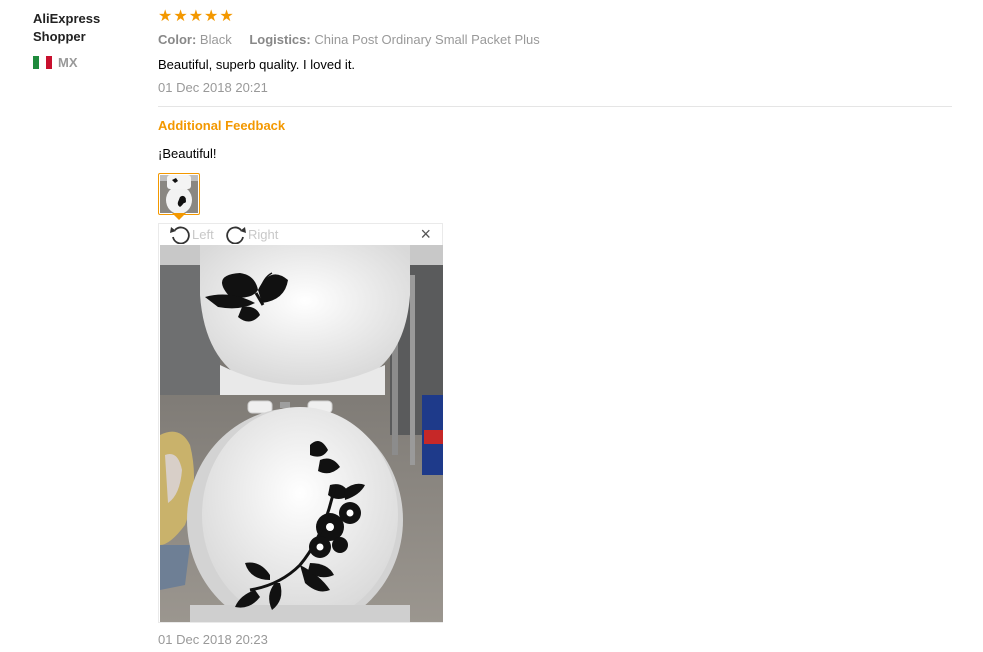  I want to click on close-icon: ×, so click(425, 234).